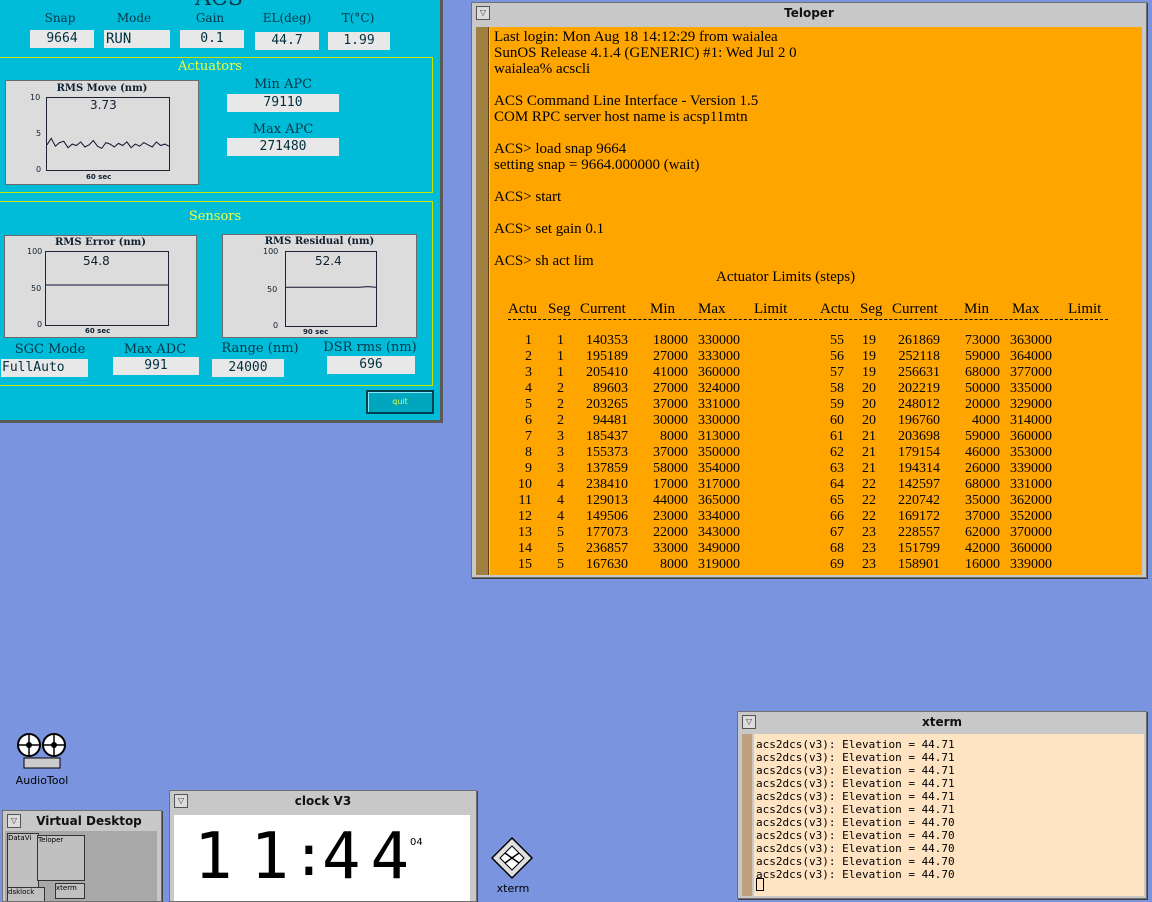 The width and height of the screenshot is (1152, 902). What do you see at coordinates (316, 332) in the screenshot?
I see `rms-residual-footer: 90 sec` at bounding box center [316, 332].